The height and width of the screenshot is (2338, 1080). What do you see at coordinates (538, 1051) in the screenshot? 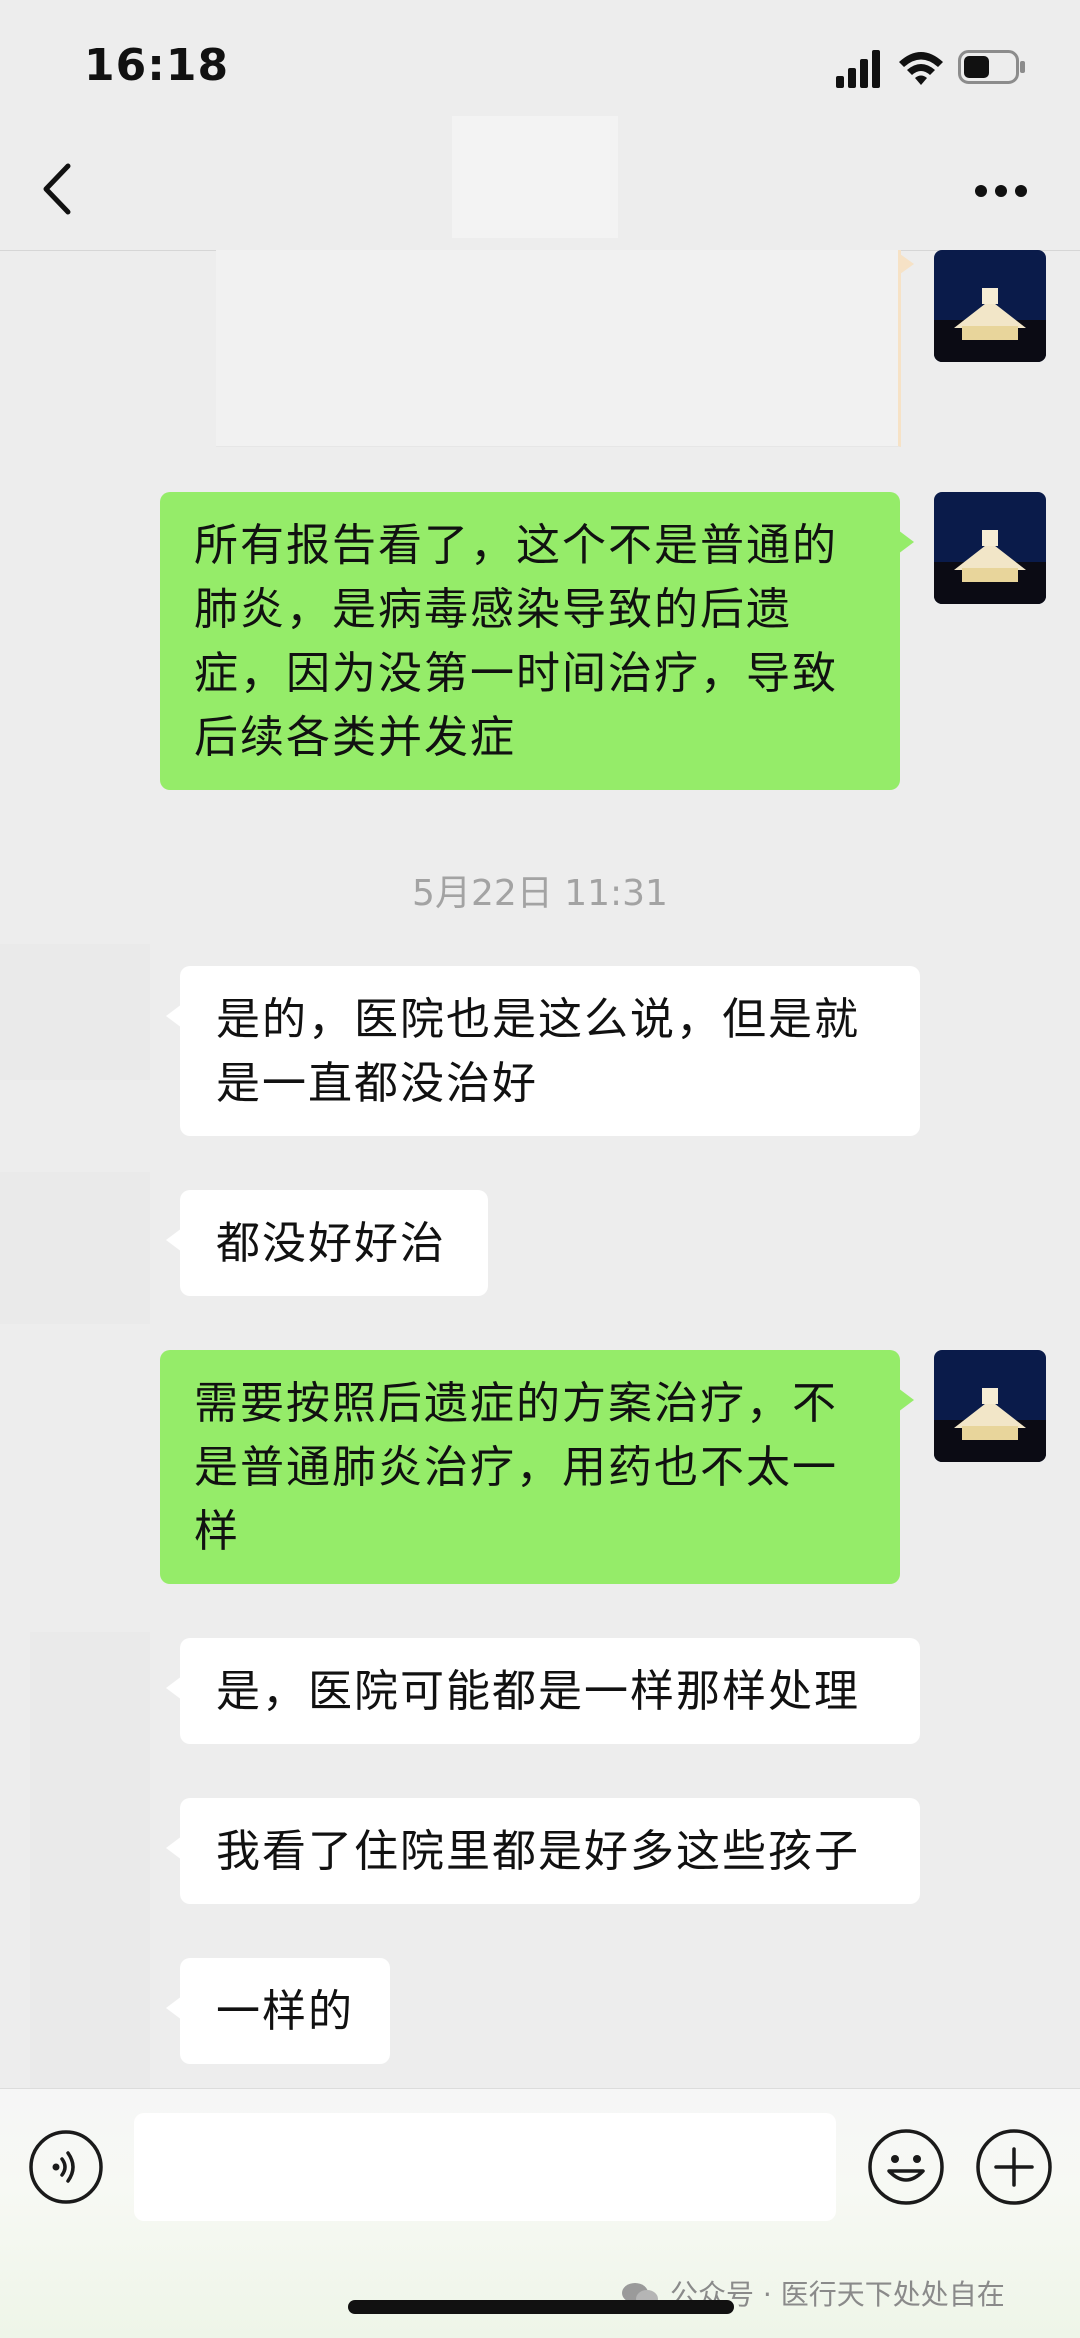
I see `message-text: 是的，医院也是这么说，但是就是一直都没治好` at bounding box center [538, 1051].